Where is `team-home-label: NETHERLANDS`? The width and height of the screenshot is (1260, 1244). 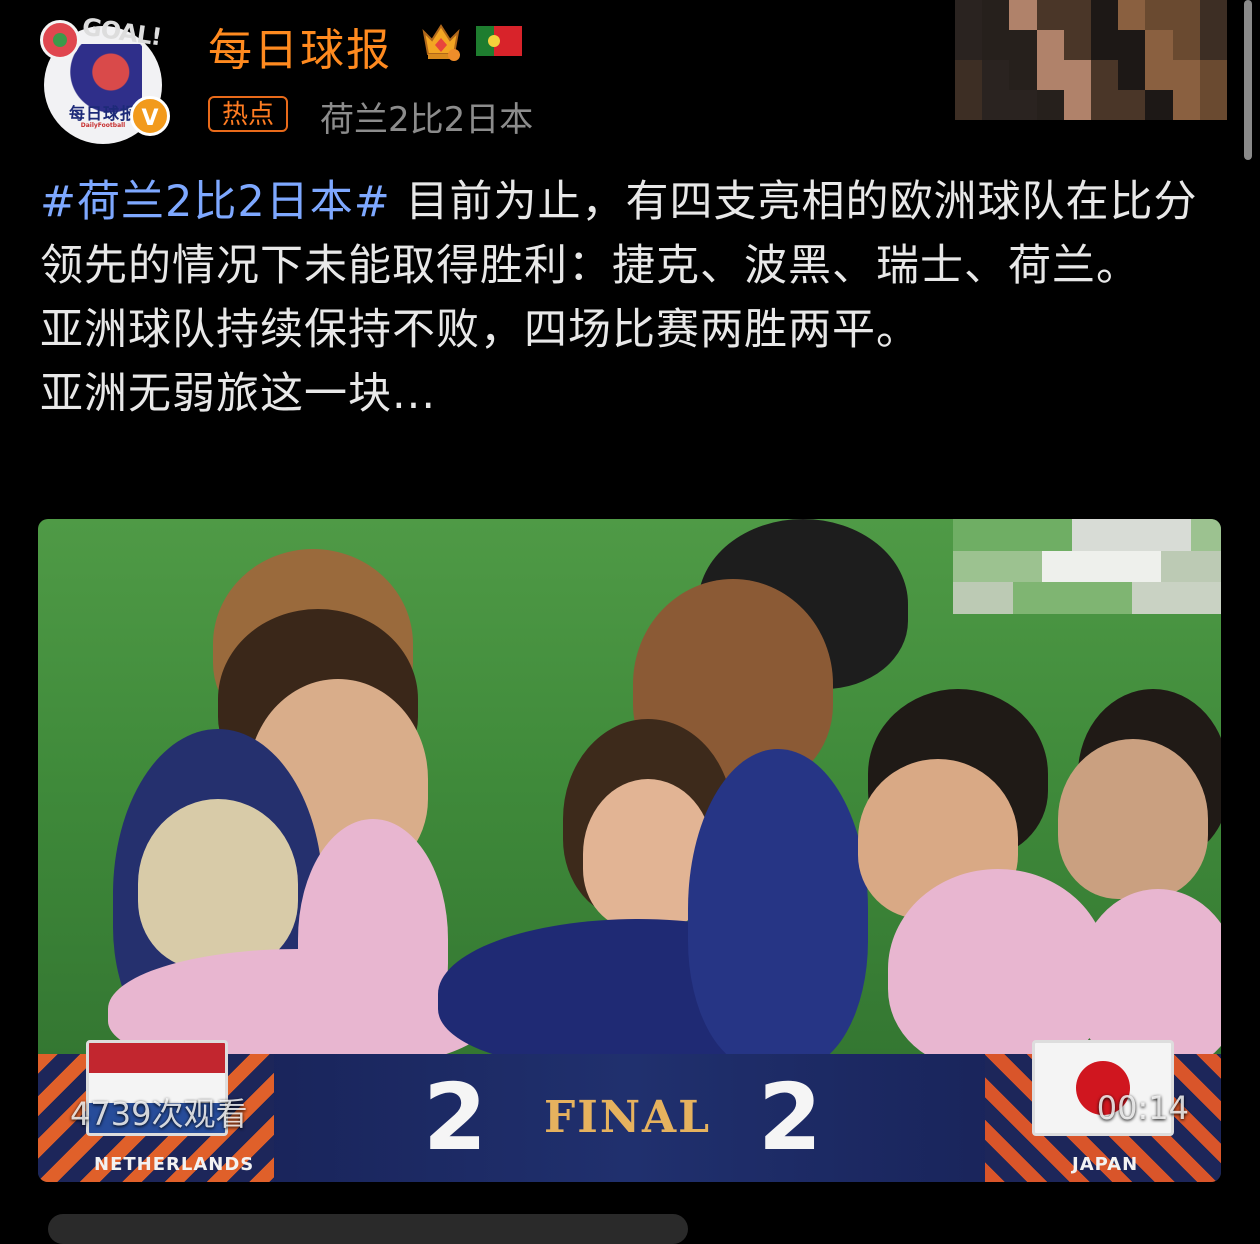
team-home-label: NETHERLANDS is located at coordinates (174, 1164).